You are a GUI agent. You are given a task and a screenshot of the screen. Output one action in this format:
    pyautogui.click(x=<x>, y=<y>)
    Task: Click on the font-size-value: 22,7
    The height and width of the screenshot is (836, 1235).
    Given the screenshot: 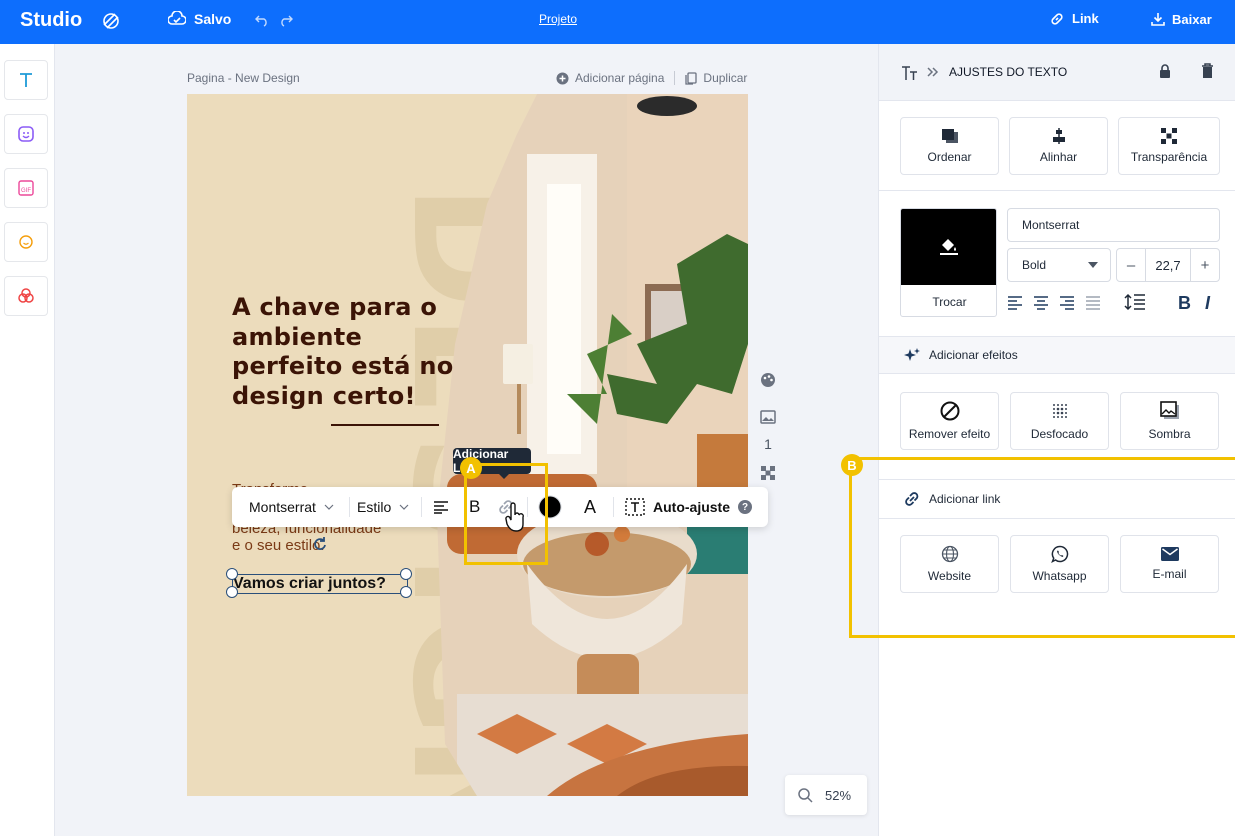 What is the action you would take?
    pyautogui.click(x=1168, y=265)
    